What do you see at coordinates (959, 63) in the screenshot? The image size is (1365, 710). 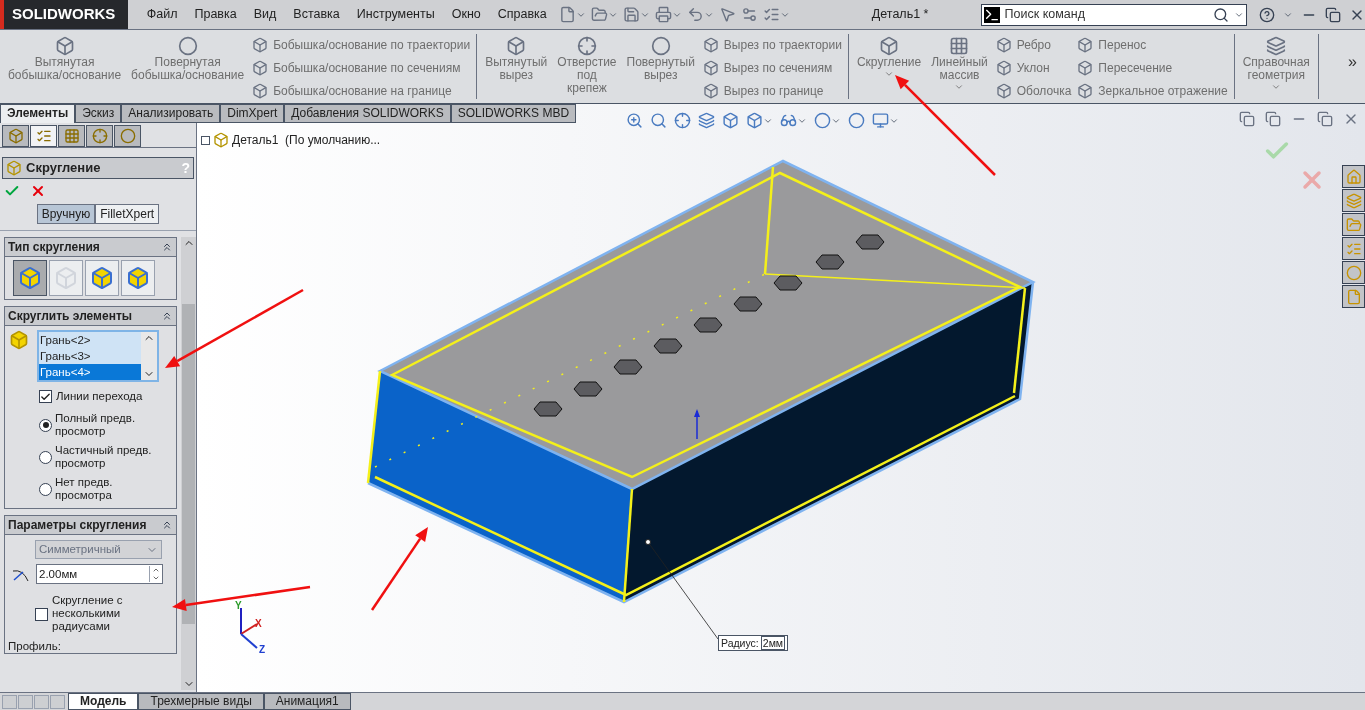 I see `ribbon-button: Линейный массив` at bounding box center [959, 63].